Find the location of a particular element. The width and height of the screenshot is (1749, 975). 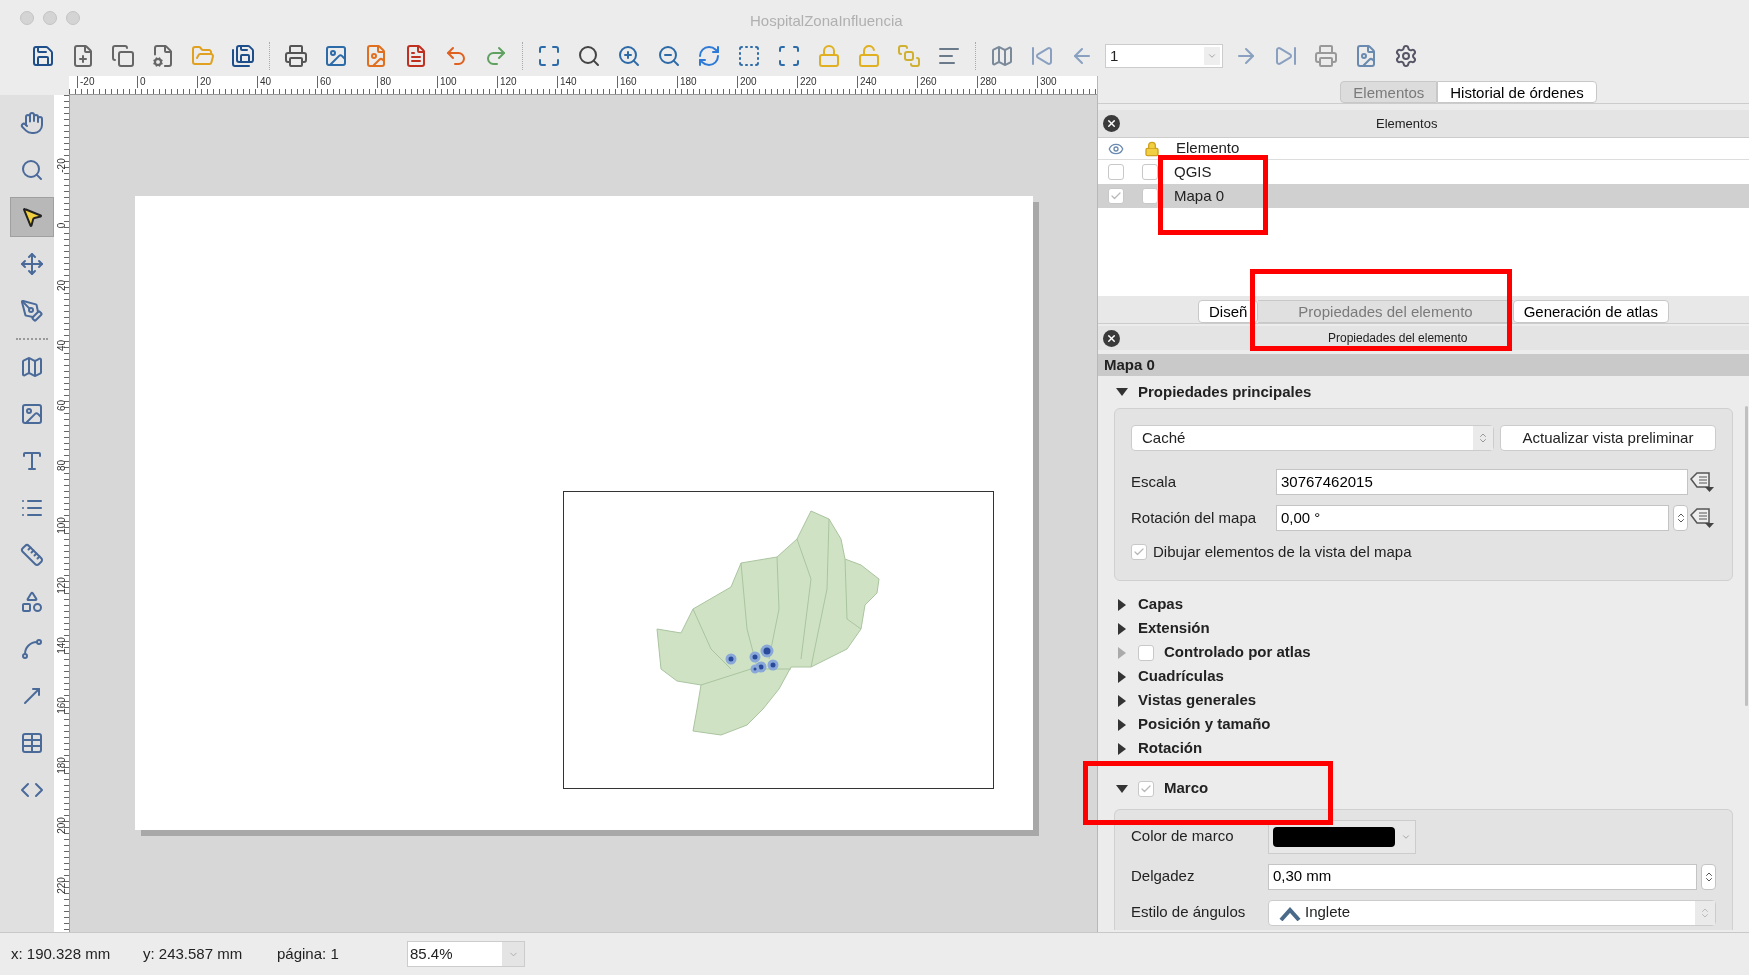

column-header: Elemento is located at coordinates (1208, 148).